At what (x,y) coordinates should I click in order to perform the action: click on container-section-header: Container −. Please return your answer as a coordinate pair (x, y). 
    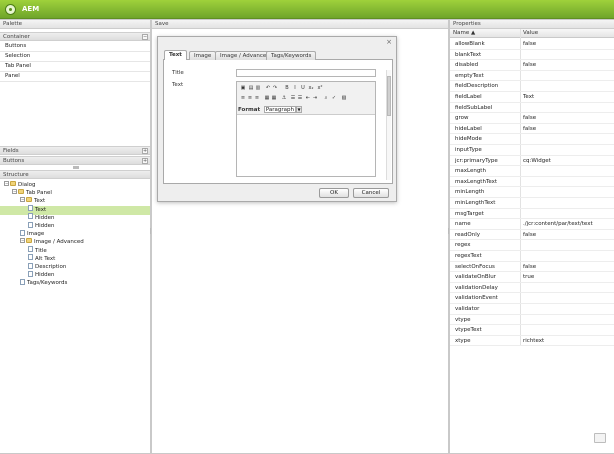
    Looking at the image, I should click on (75, 36).